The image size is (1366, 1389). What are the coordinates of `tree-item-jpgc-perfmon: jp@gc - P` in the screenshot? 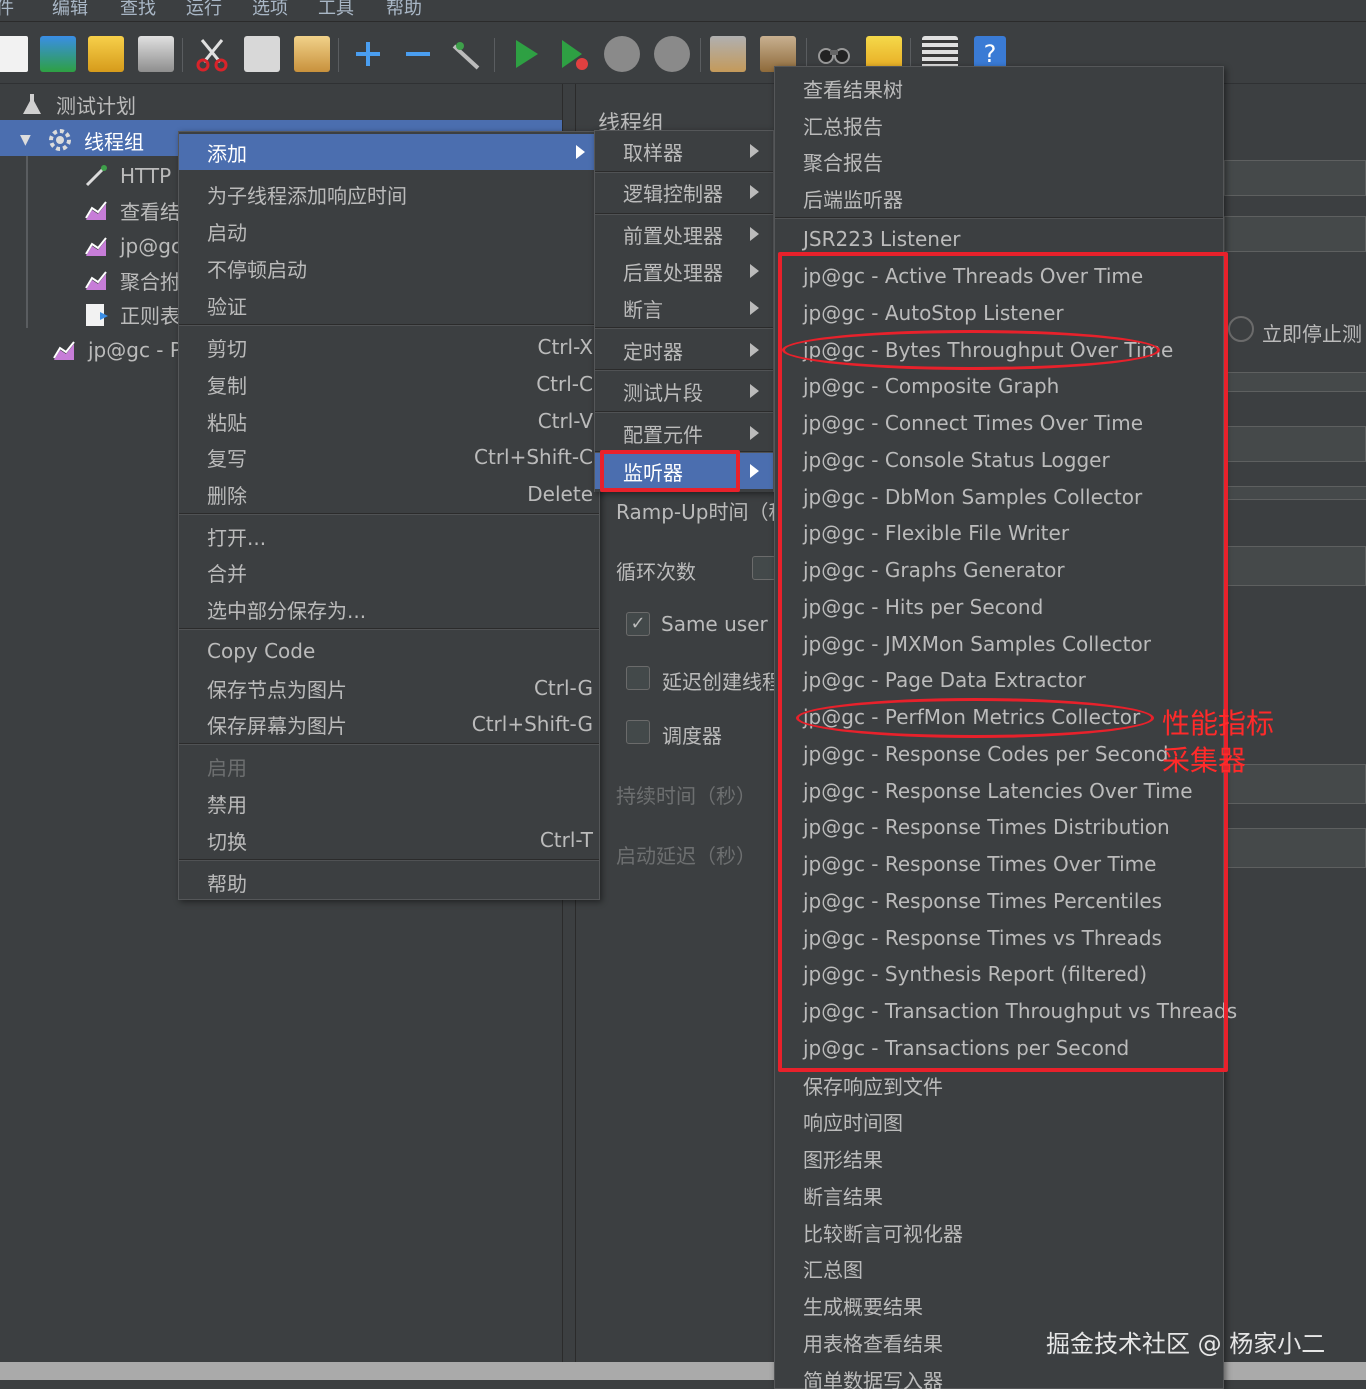 It's located at (117, 350).